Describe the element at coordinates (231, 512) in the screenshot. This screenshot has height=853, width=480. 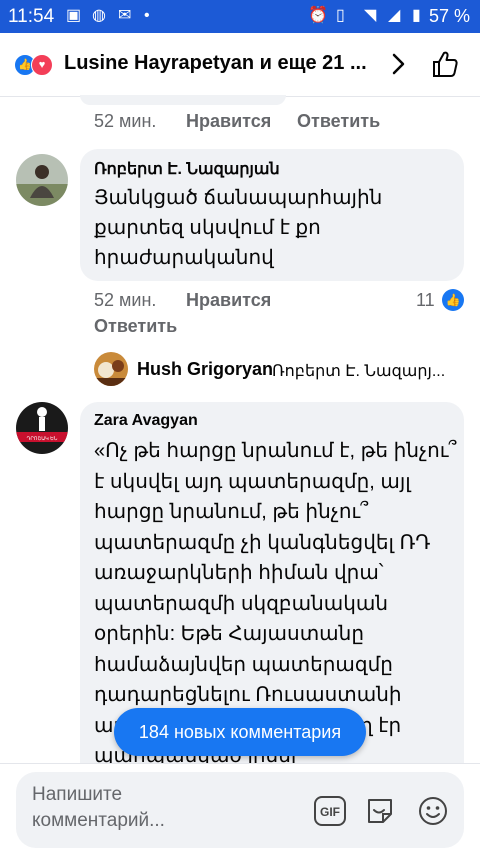
I see `comment-line: հարցը նրանում, թե ինչու՞` at that location.